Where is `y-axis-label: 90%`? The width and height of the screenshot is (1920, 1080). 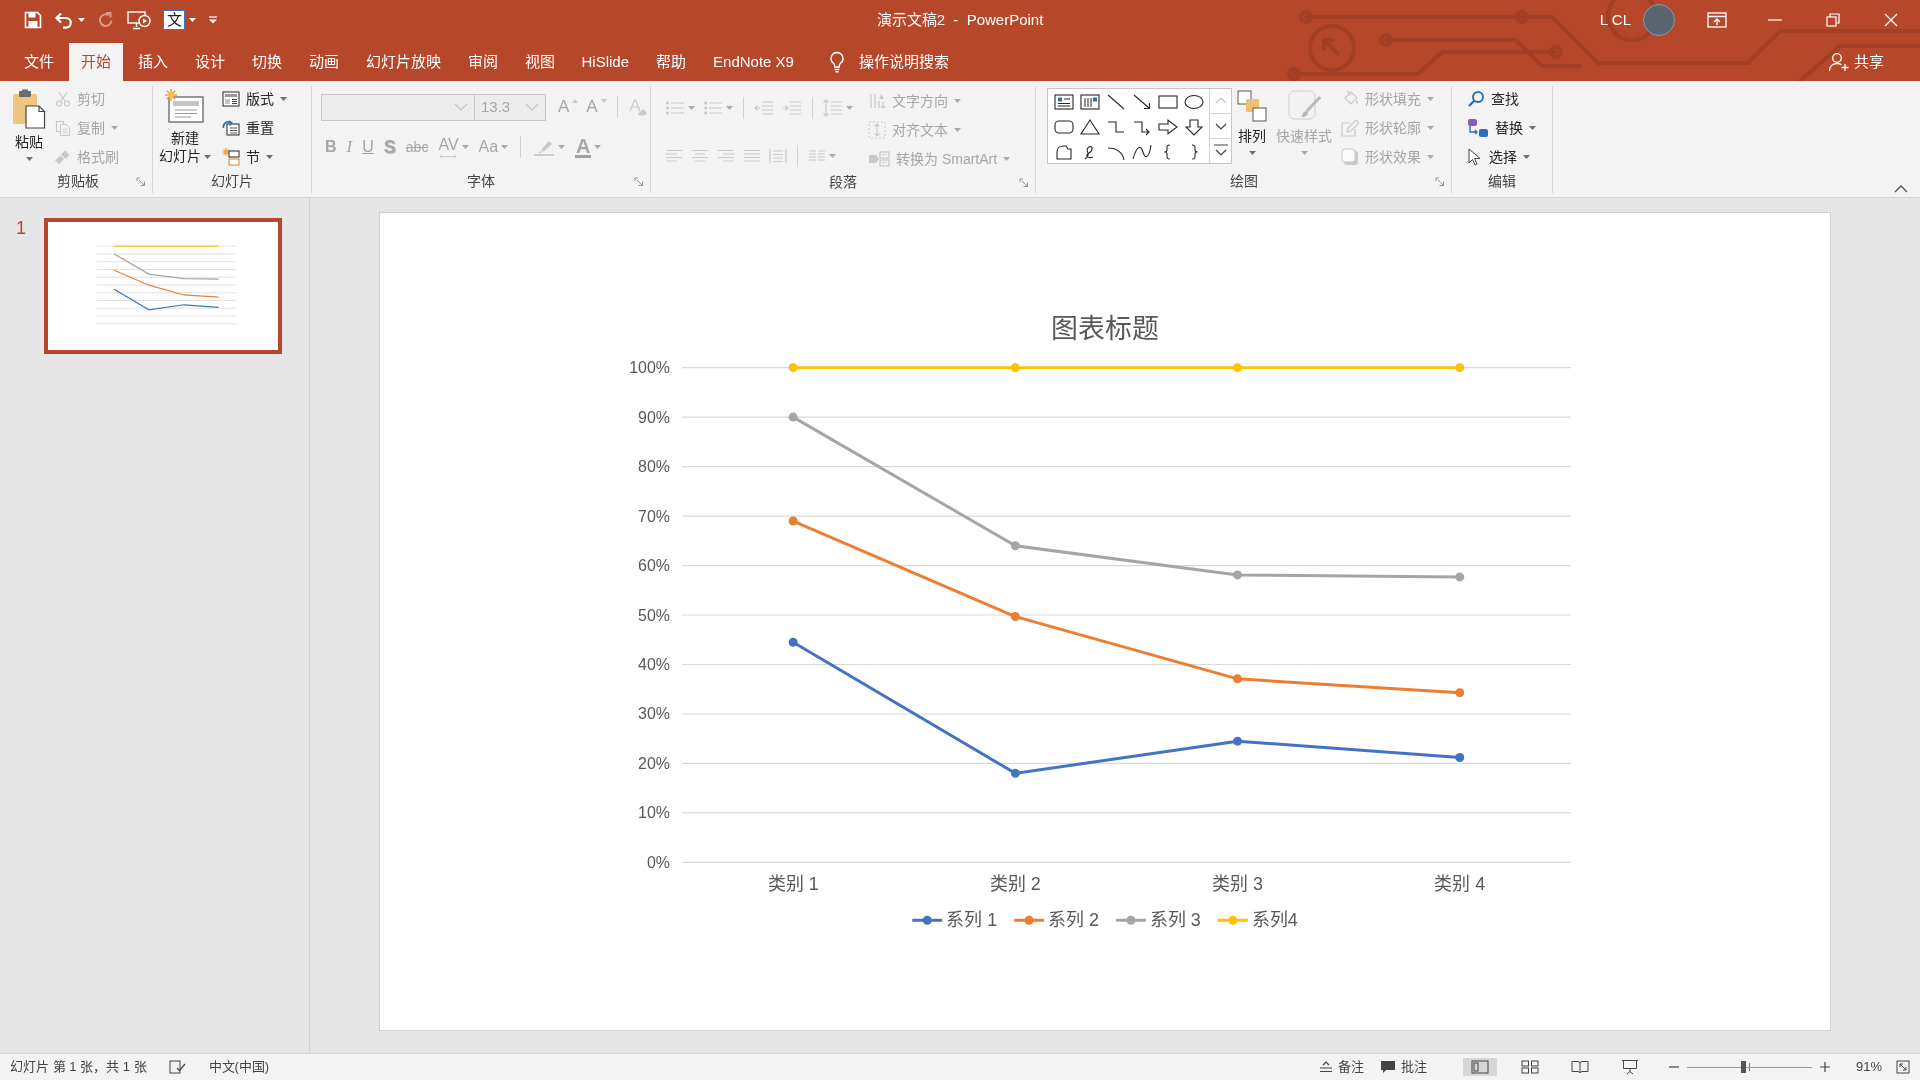
y-axis-label: 90% is located at coordinates (654, 417).